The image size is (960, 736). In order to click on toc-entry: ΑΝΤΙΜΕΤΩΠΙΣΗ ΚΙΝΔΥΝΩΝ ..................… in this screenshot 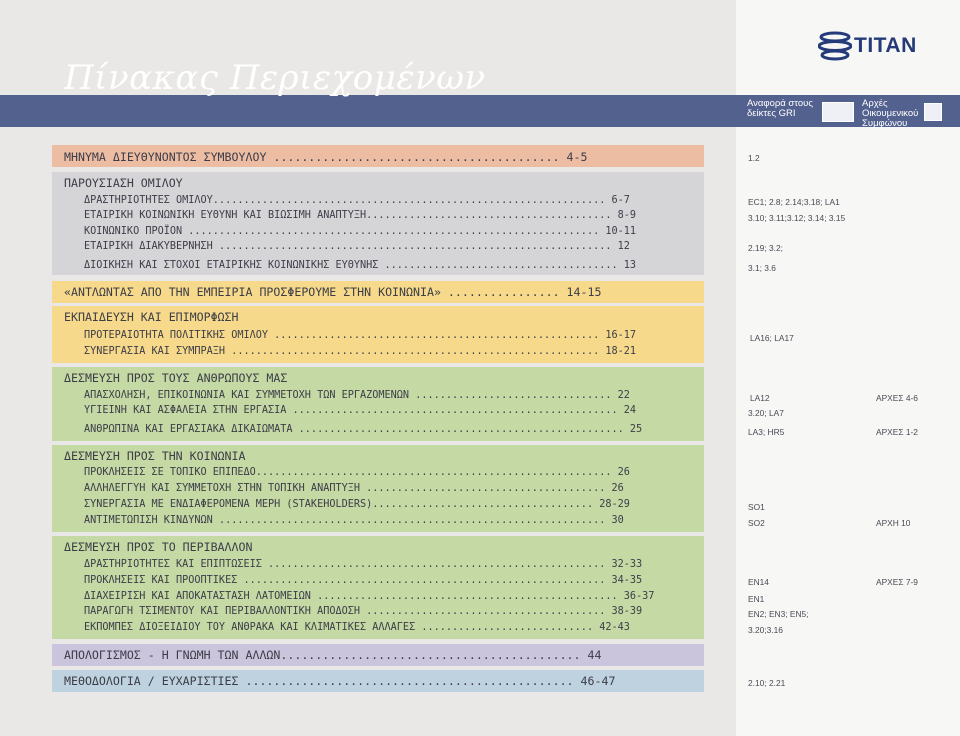, I will do `click(354, 520)`.